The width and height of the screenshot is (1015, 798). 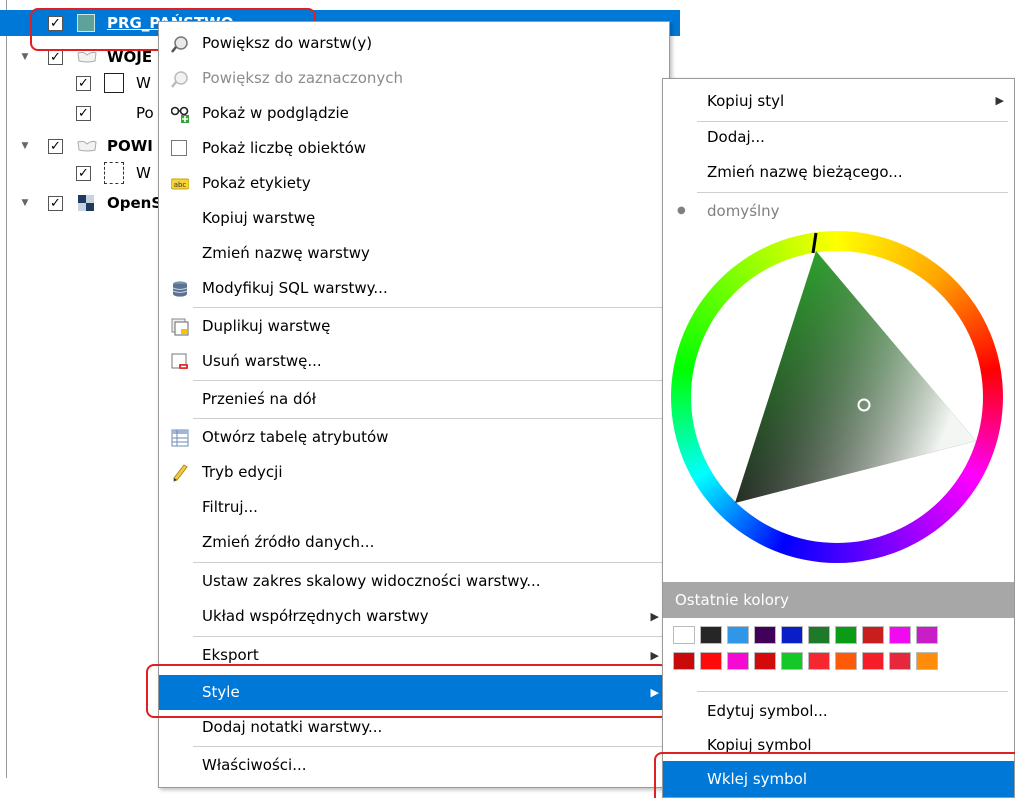 What do you see at coordinates (414, 78) in the screenshot?
I see `menu-item-zoom-to-selected: Powiększ do zaznaczonych` at bounding box center [414, 78].